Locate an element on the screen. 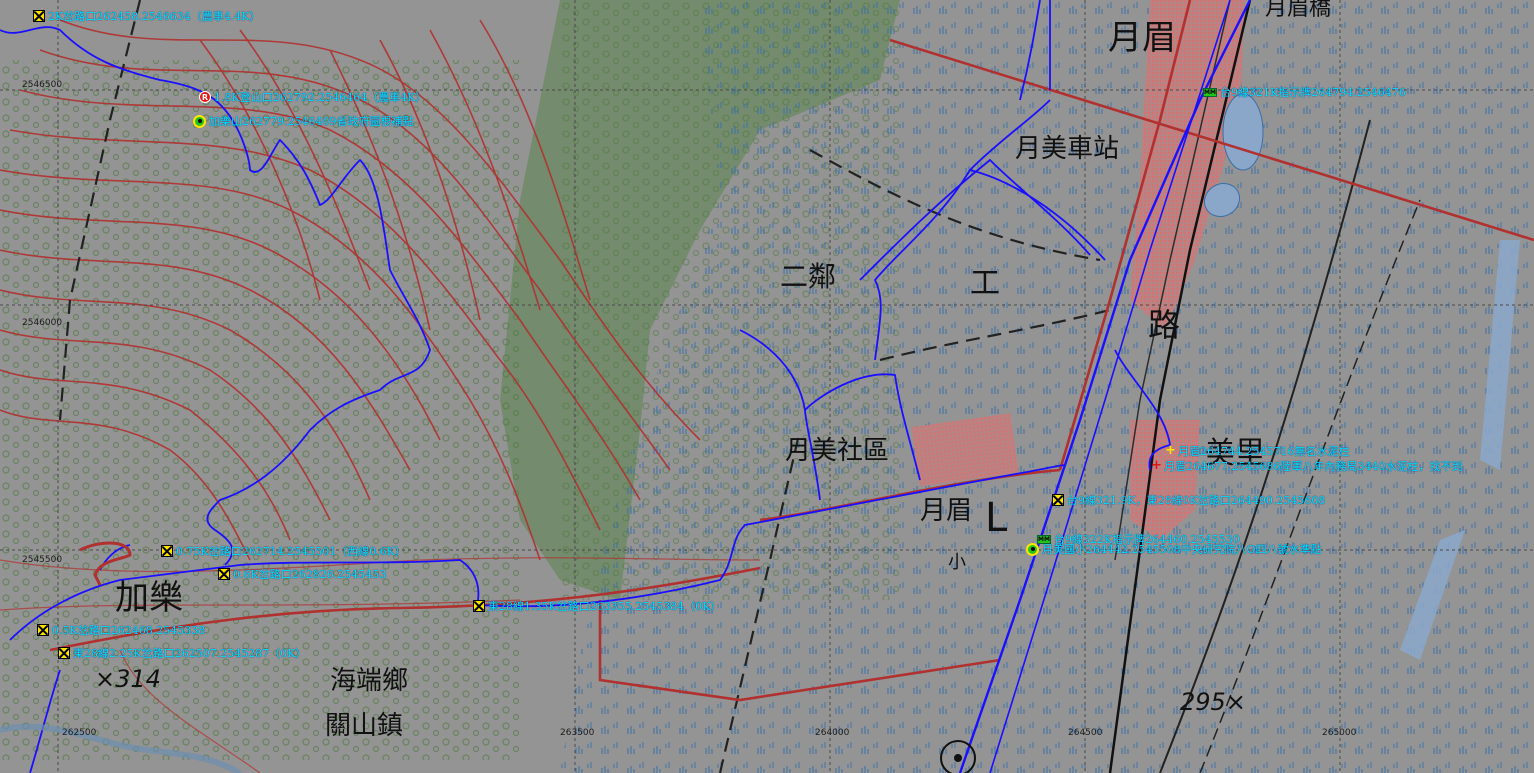 This screenshot has height=773, width=1534. waypoint-label: 月美國小264442.2545508中央研究院八O四八號水準點 is located at coordinates (1182, 549).